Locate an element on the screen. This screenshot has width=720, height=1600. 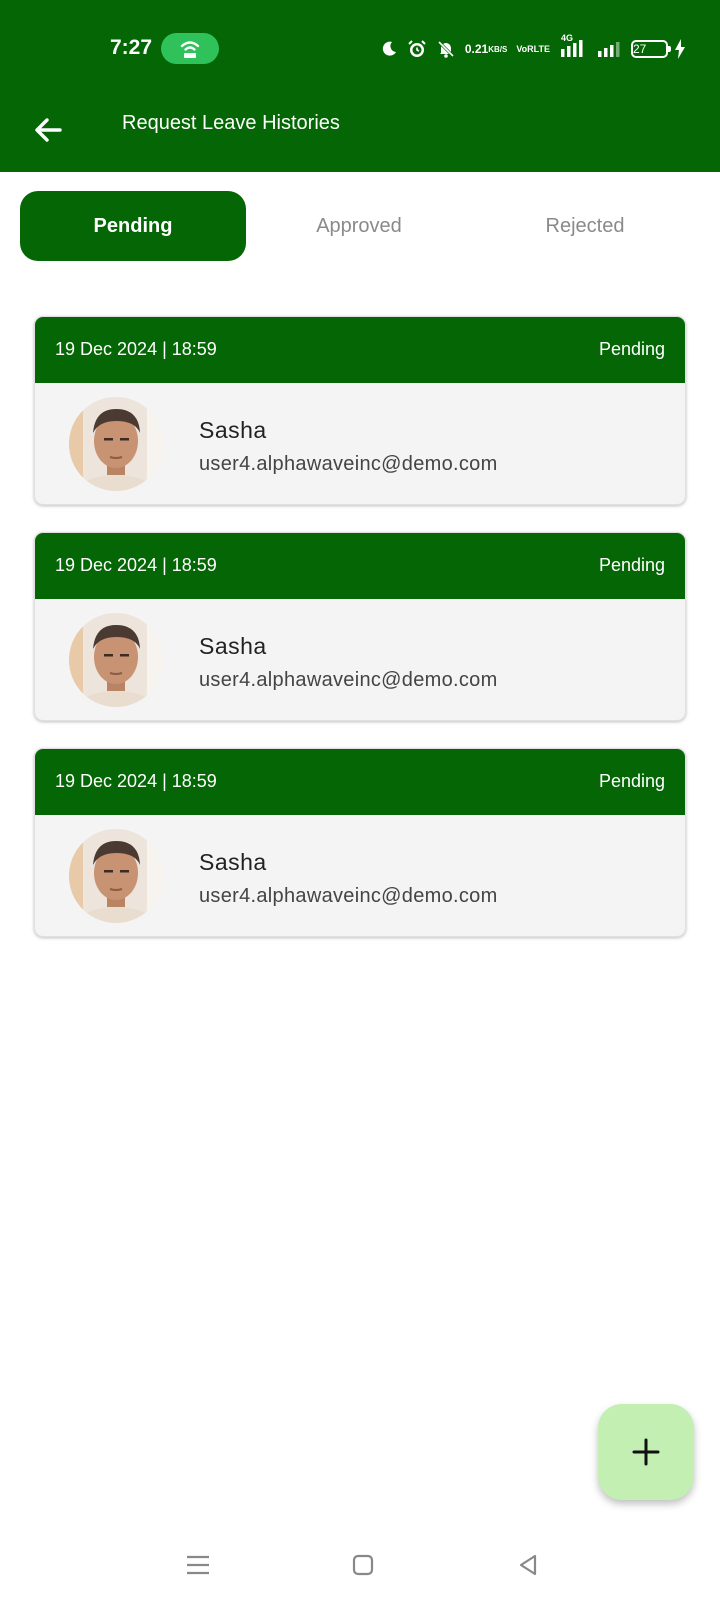
alarm-icon is located at coordinates (417, 49).